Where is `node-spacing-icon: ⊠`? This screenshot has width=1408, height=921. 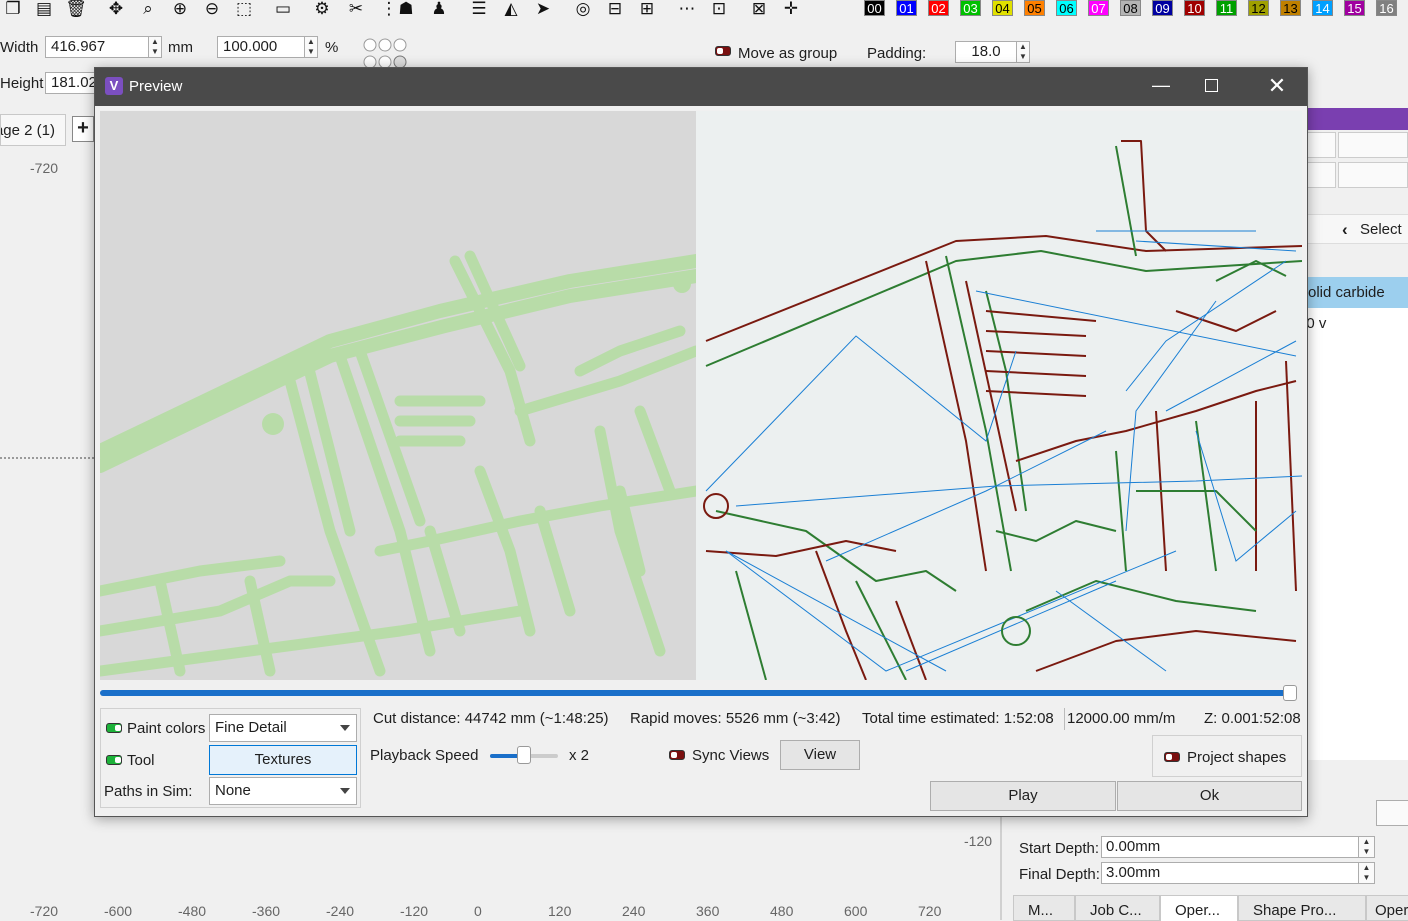 node-spacing-icon: ⊠ is located at coordinates (759, 9).